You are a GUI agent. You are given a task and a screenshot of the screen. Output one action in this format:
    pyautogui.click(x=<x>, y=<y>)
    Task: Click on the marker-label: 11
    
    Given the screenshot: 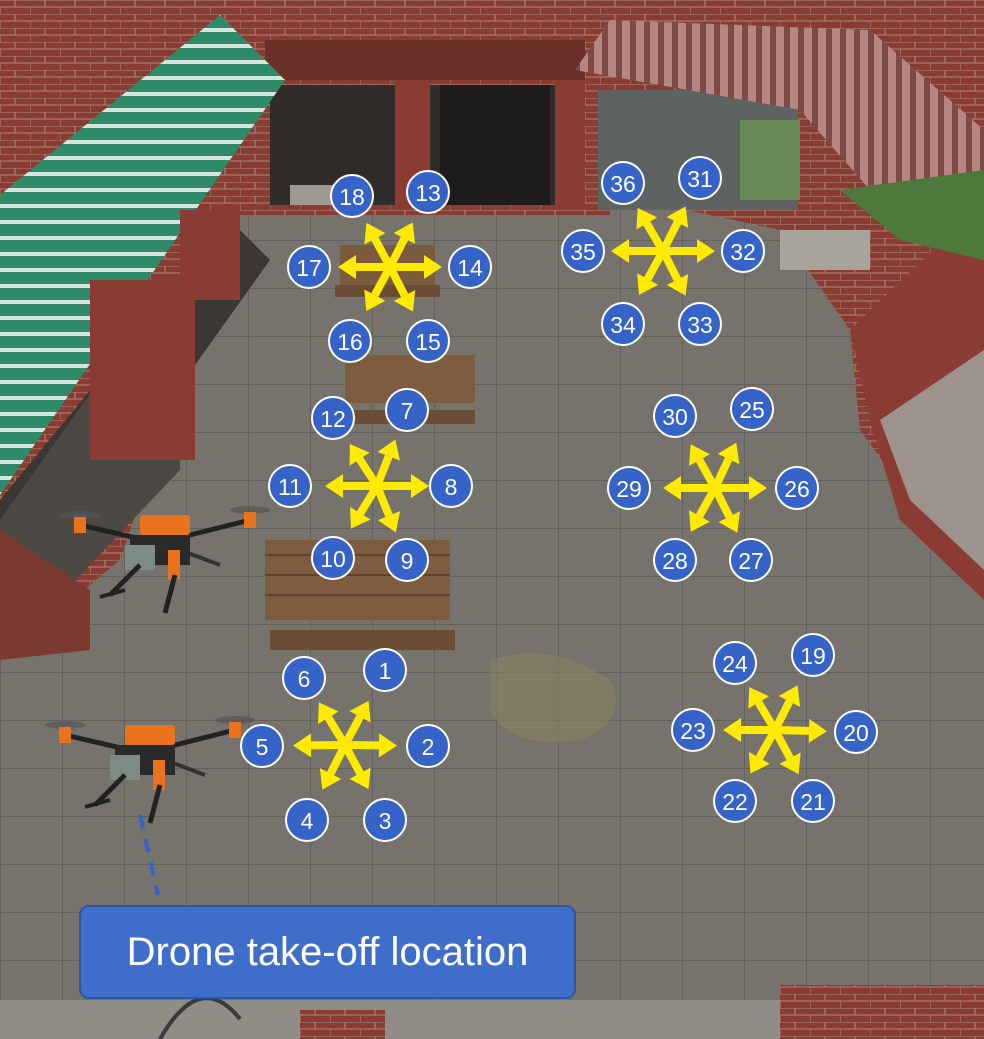 What is the action you would take?
    pyautogui.click(x=290, y=487)
    